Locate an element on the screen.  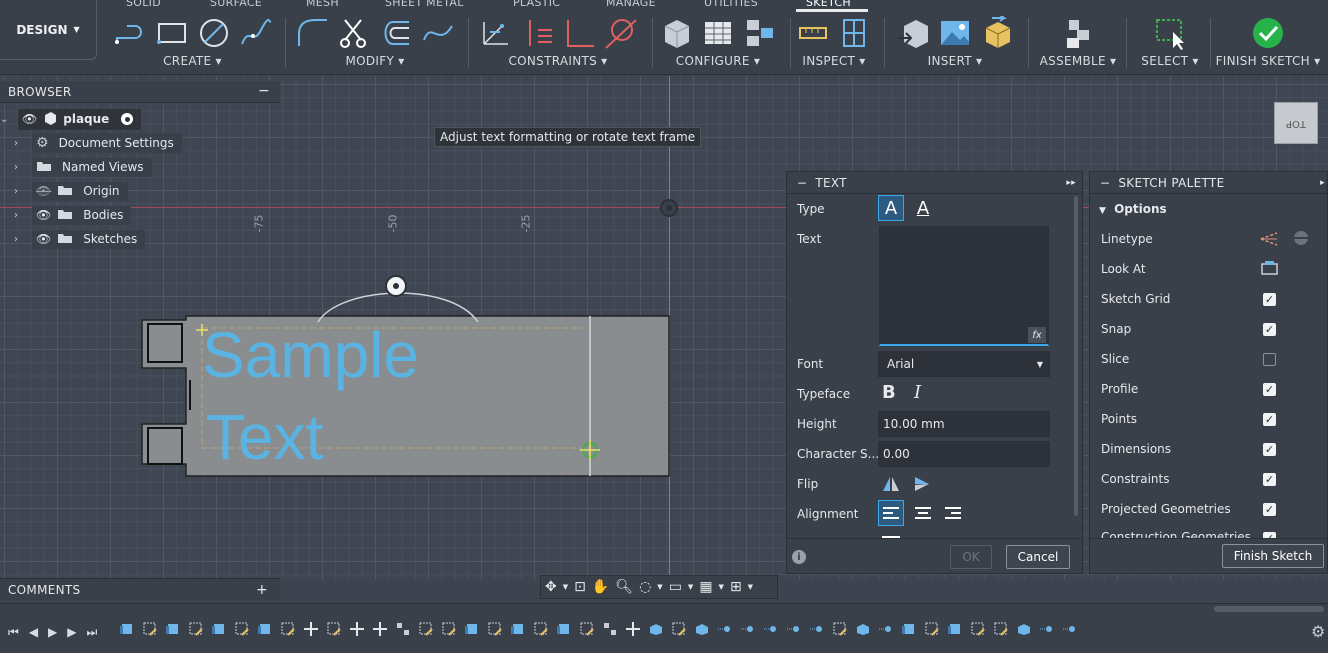
measure-icon is located at coordinates (813, 33).